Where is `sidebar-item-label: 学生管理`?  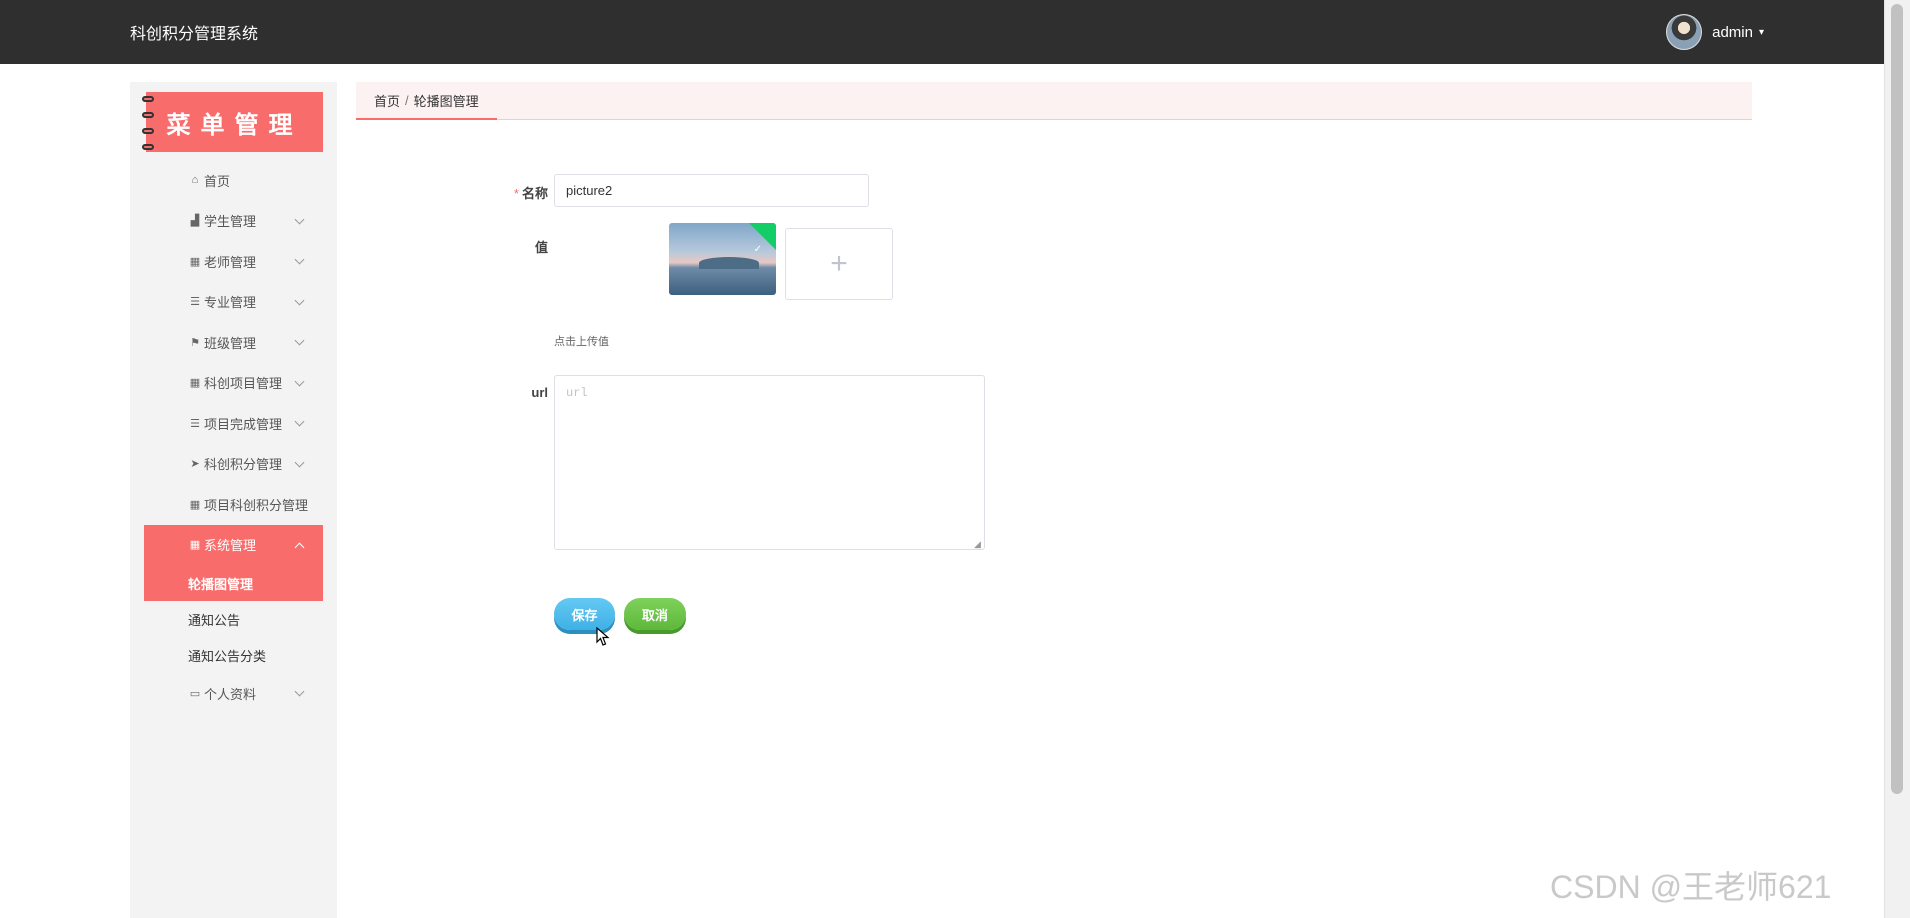
sidebar-item-label: 学生管理 is located at coordinates (230, 222).